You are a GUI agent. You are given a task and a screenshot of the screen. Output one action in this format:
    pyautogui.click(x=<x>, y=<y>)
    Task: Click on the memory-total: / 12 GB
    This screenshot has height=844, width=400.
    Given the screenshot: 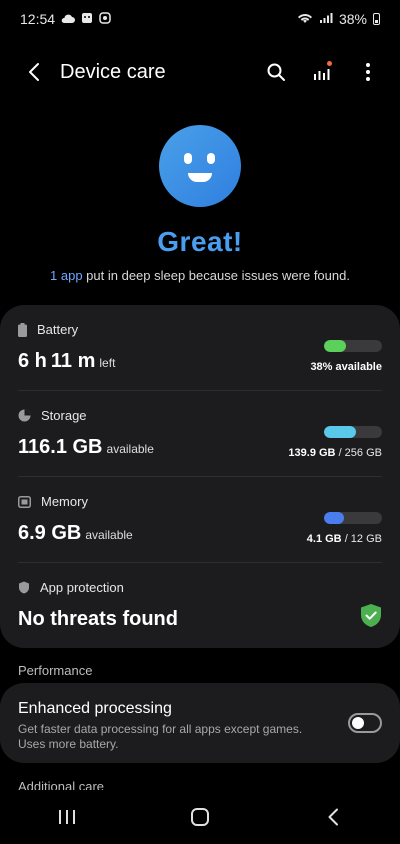 What is the action you would take?
    pyautogui.click(x=361, y=539)
    